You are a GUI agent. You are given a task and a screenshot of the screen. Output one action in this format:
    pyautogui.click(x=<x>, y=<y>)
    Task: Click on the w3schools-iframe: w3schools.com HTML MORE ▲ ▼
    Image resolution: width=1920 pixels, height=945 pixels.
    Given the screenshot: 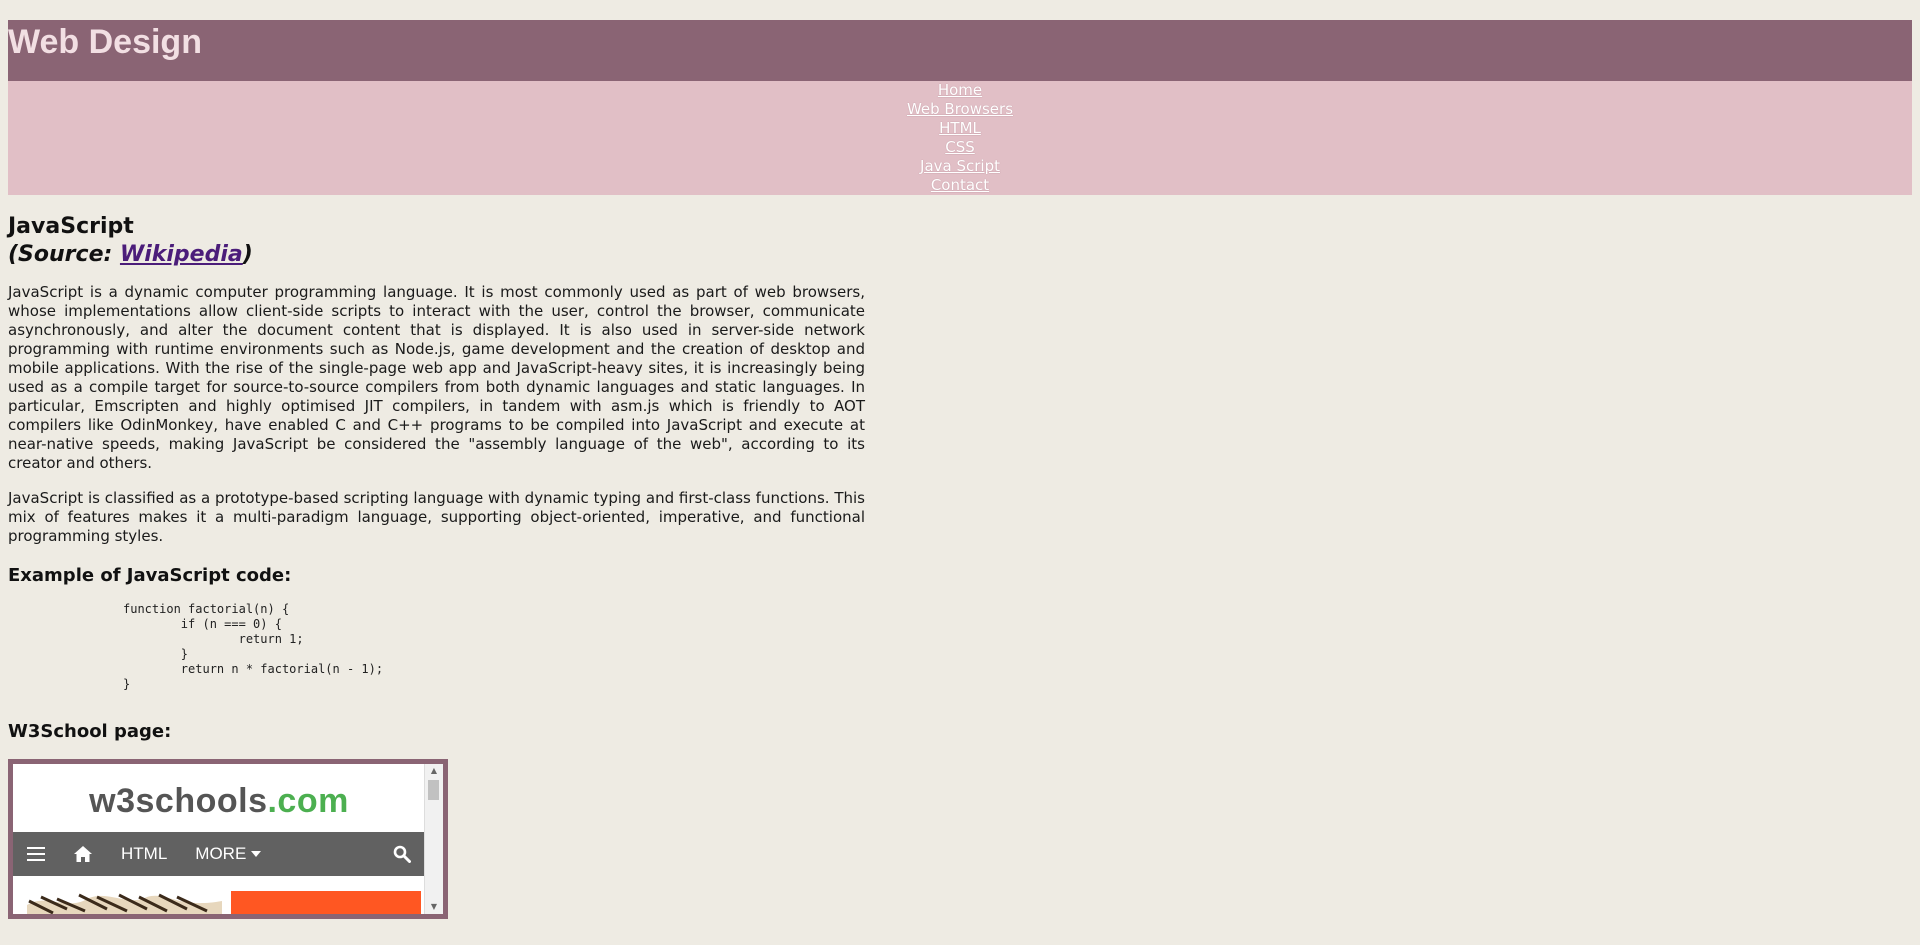 What is the action you would take?
    pyautogui.click(x=228, y=839)
    